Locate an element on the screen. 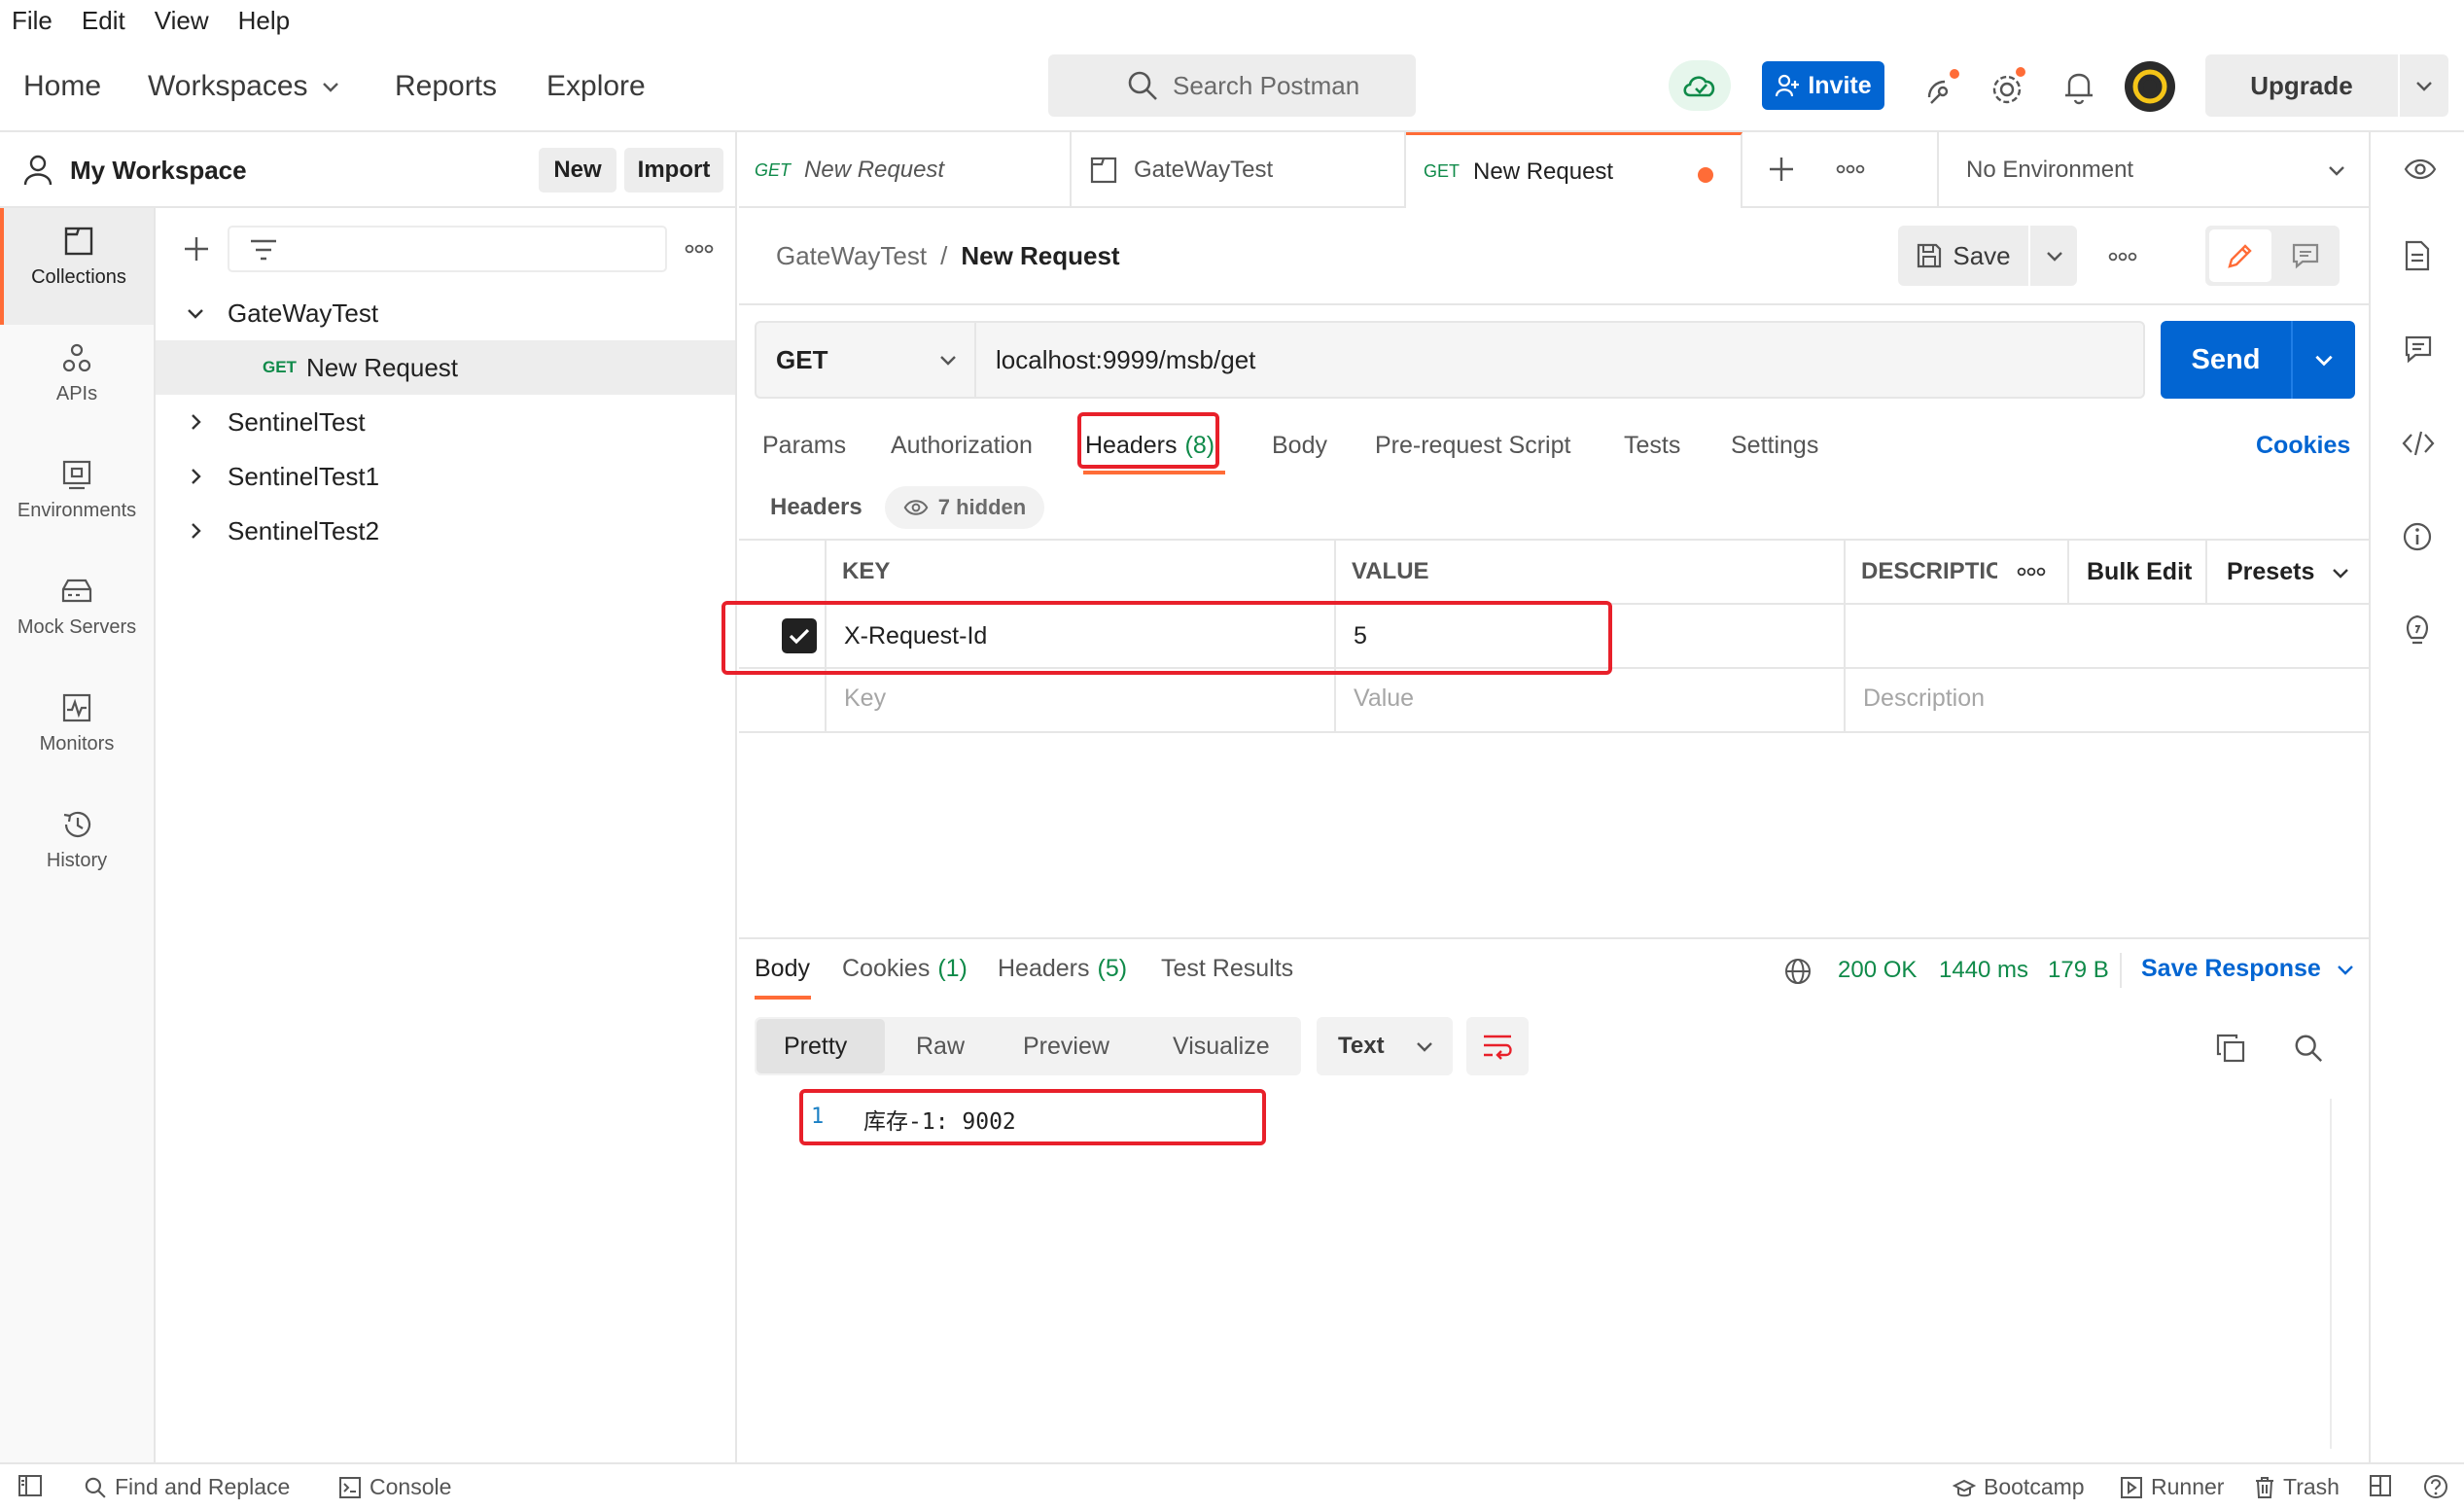 The height and width of the screenshot is (1510, 2464). response-tab-test-results: Test Results is located at coordinates (1227, 969).